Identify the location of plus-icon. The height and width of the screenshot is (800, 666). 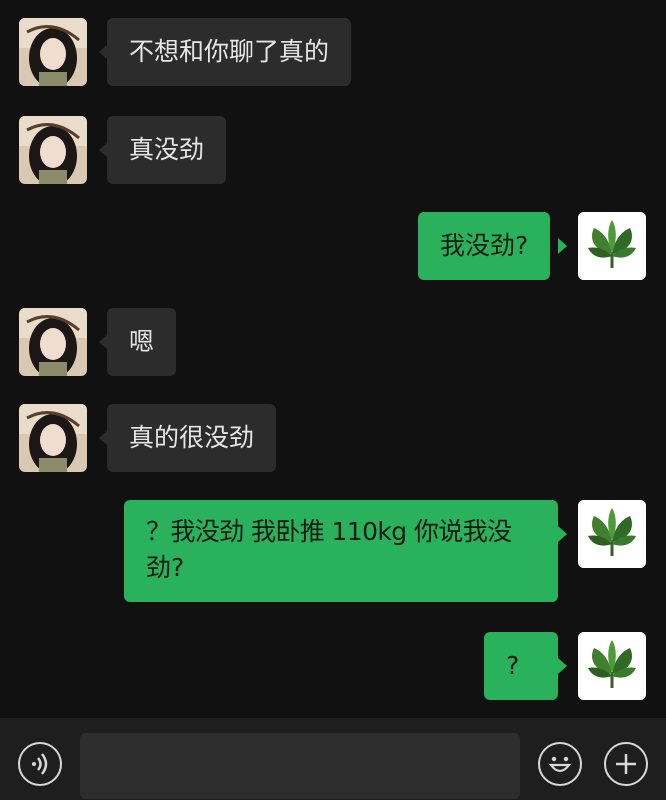
(626, 764).